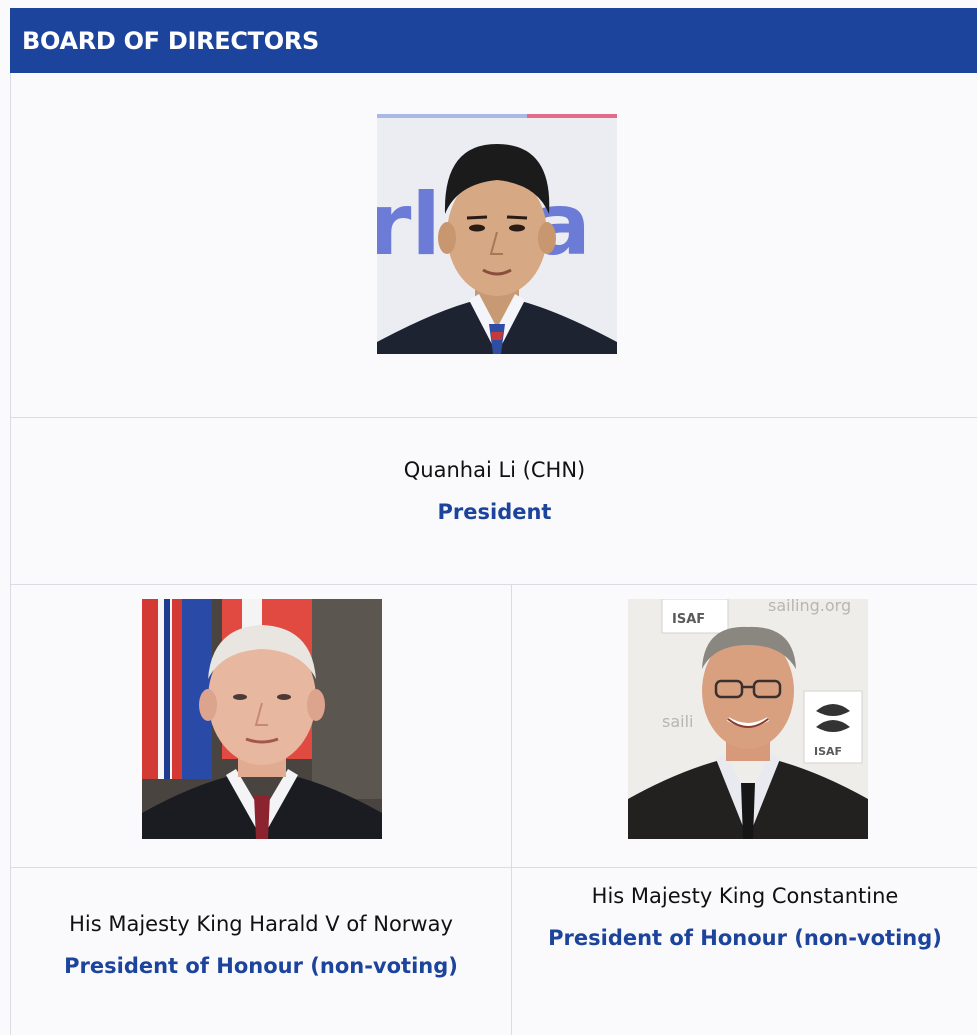 The width and height of the screenshot is (977, 1035). What do you see at coordinates (494, 470) in the screenshot?
I see `member-name: Quanhai Li (CHN)` at bounding box center [494, 470].